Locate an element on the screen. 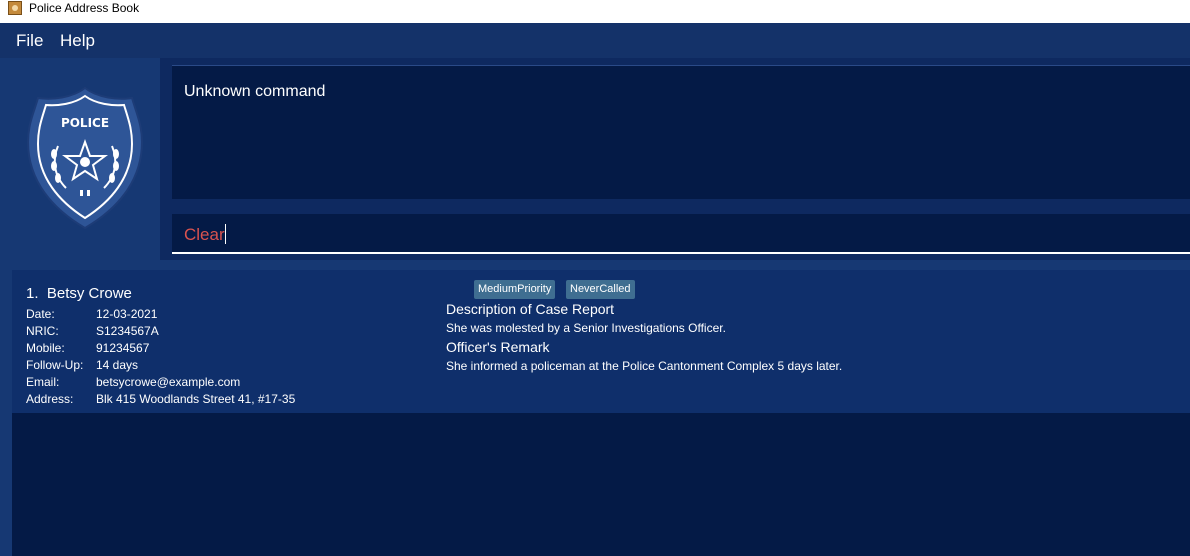  description-heading: Description of Case Report is located at coordinates (530, 309).